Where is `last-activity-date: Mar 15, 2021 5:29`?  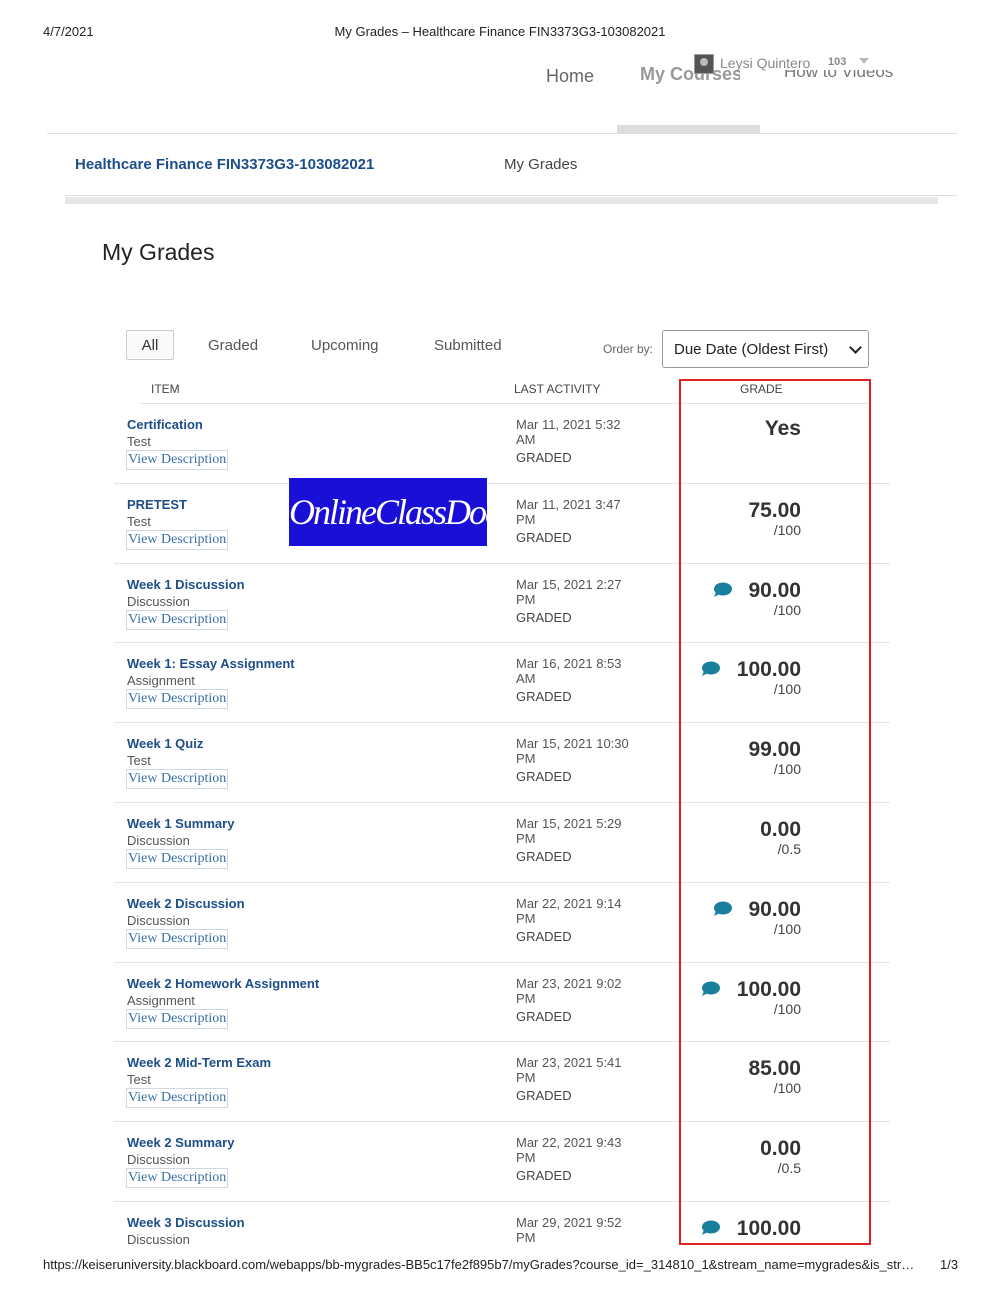
last-activity-date: Mar 15, 2021 5:29 is located at coordinates (569, 823).